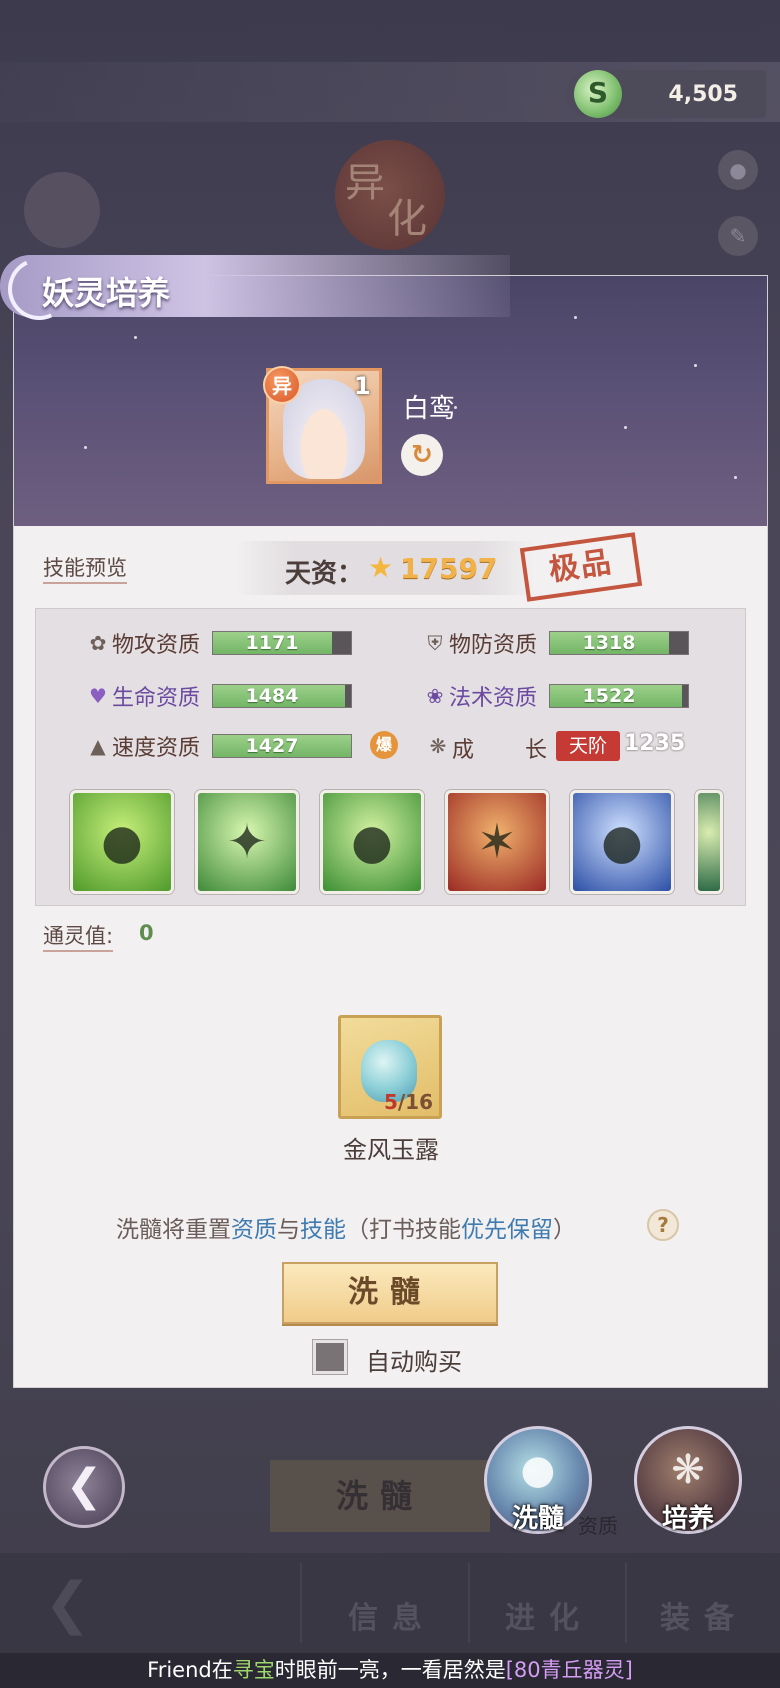  What do you see at coordinates (156, 748) in the screenshot?
I see `stat-label: 速度资质` at bounding box center [156, 748].